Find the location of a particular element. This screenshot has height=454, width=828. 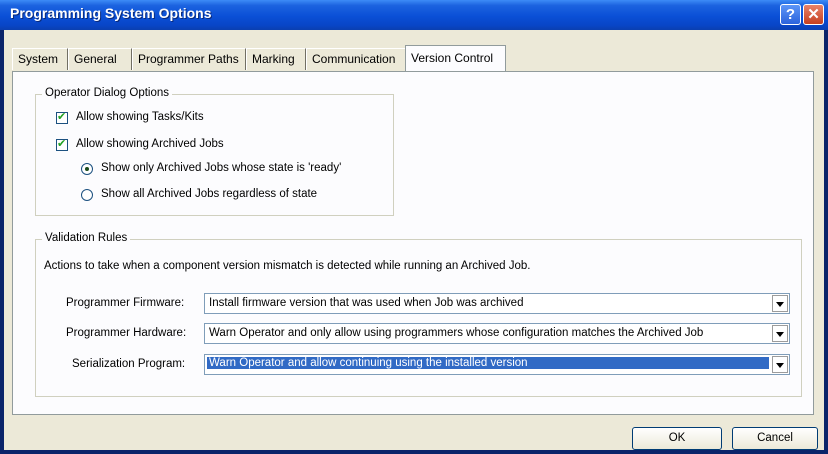

window-title: Programming System Options is located at coordinates (111, 13).